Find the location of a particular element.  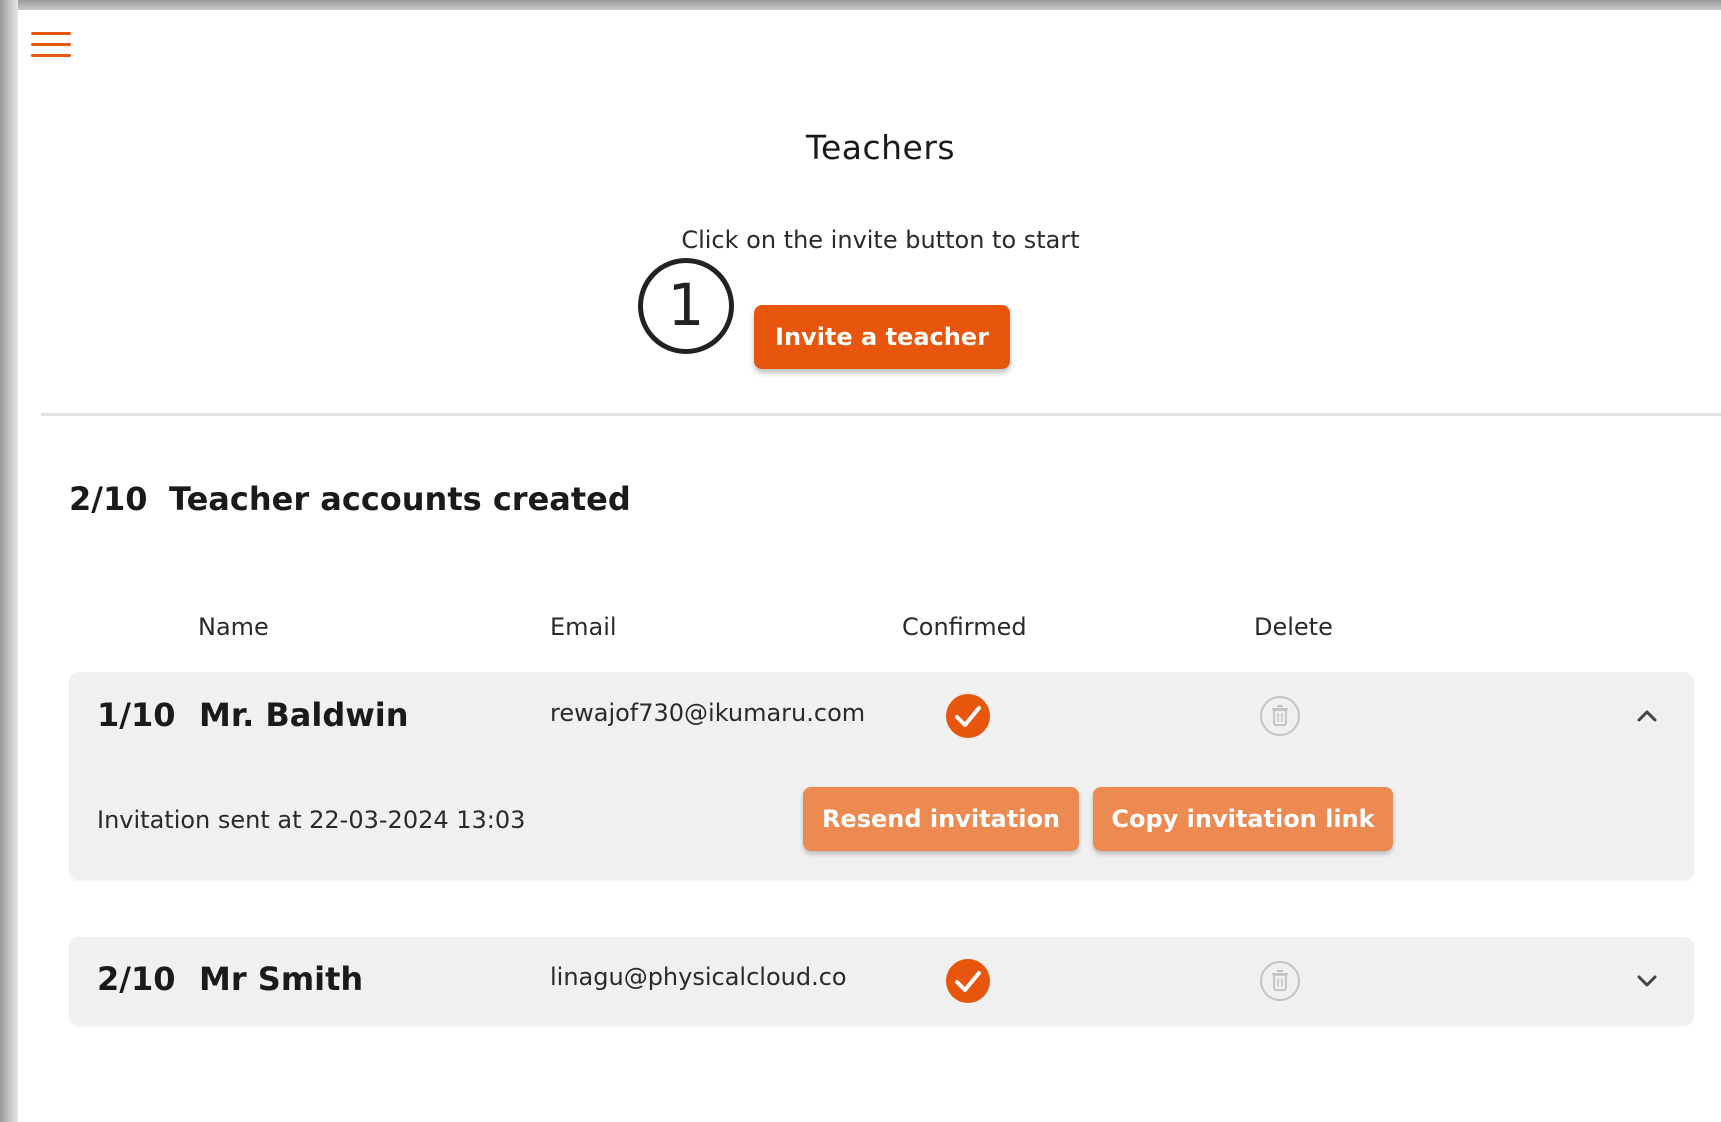

left-edge-shadow is located at coordinates (9, 561).